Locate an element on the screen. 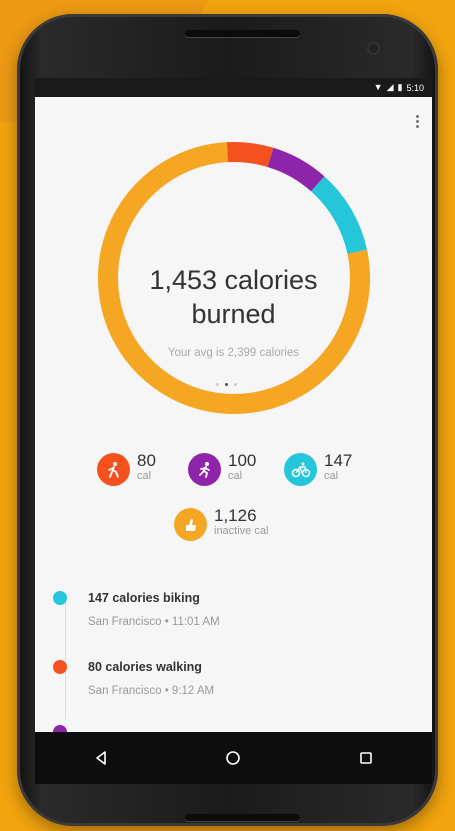 The width and height of the screenshot is (455, 831). inactive-icon is located at coordinates (190, 524).